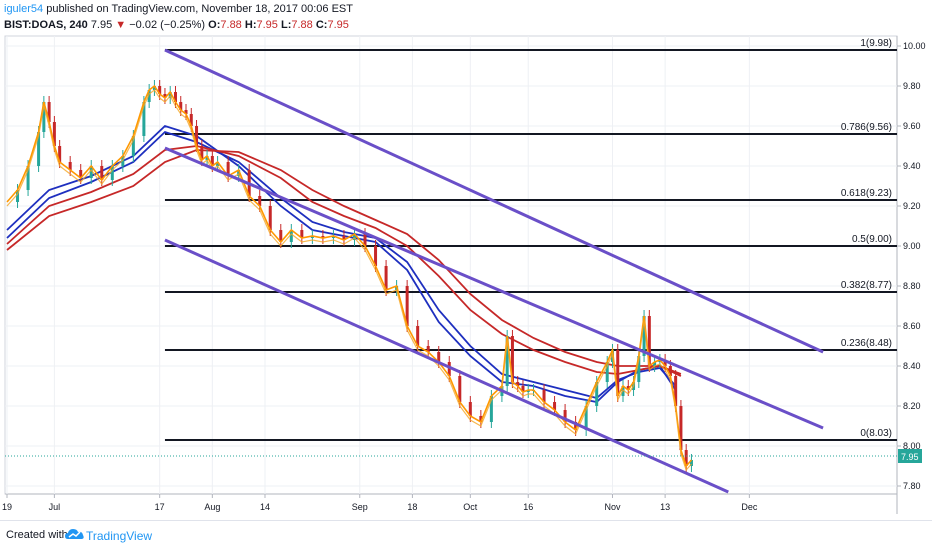  Describe the element at coordinates (160, 507) in the screenshot. I see `x-tick-label: 17` at that location.